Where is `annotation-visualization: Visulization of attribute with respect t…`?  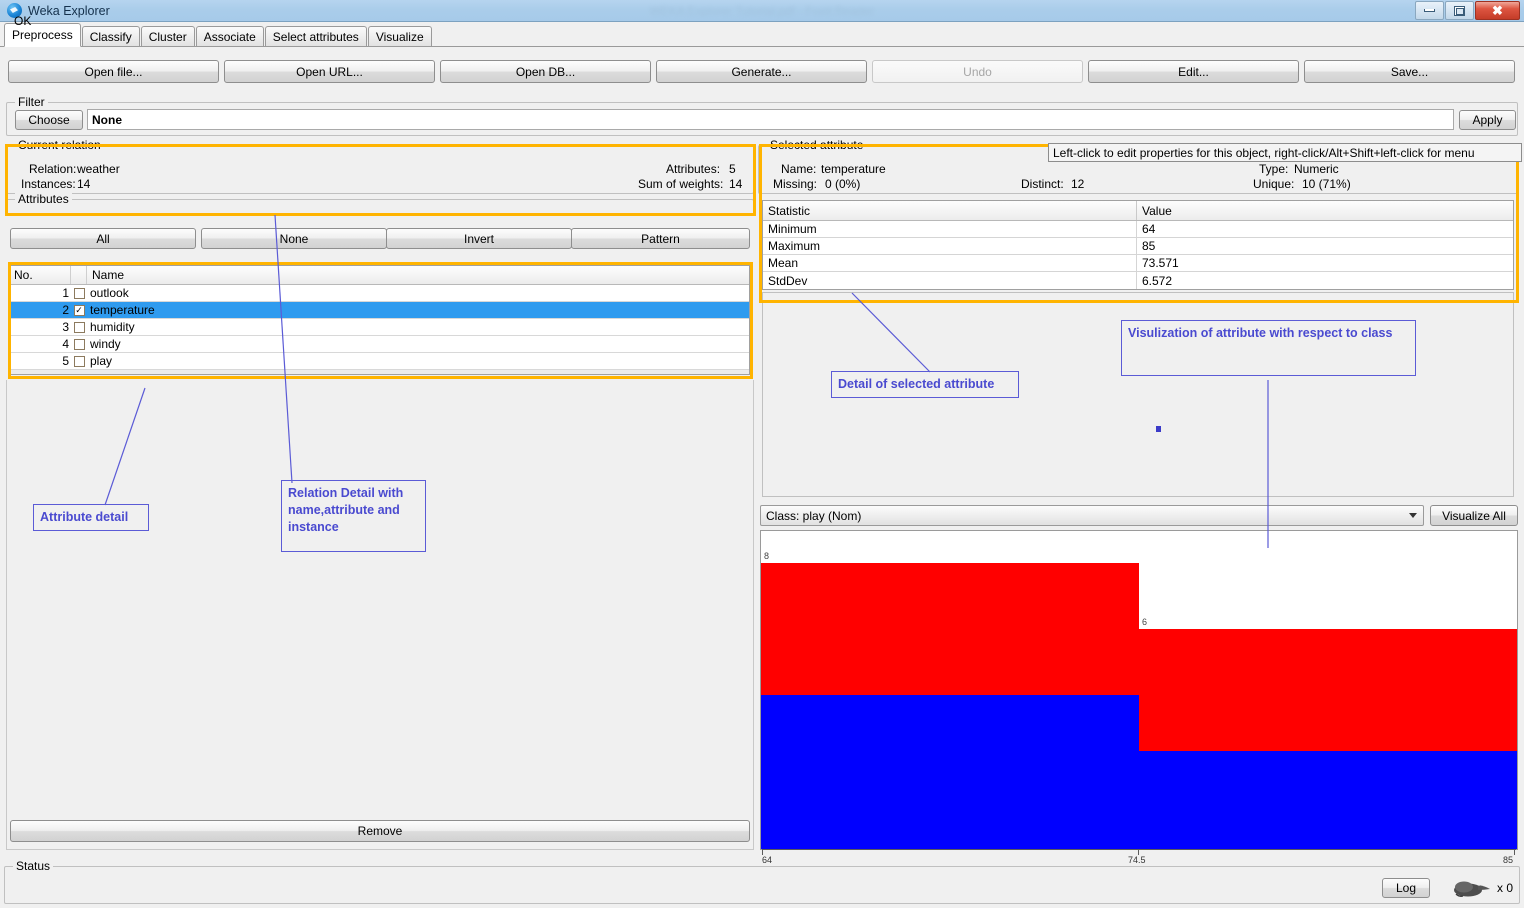 annotation-visualization: Visulization of attribute with respect t… is located at coordinates (1268, 348).